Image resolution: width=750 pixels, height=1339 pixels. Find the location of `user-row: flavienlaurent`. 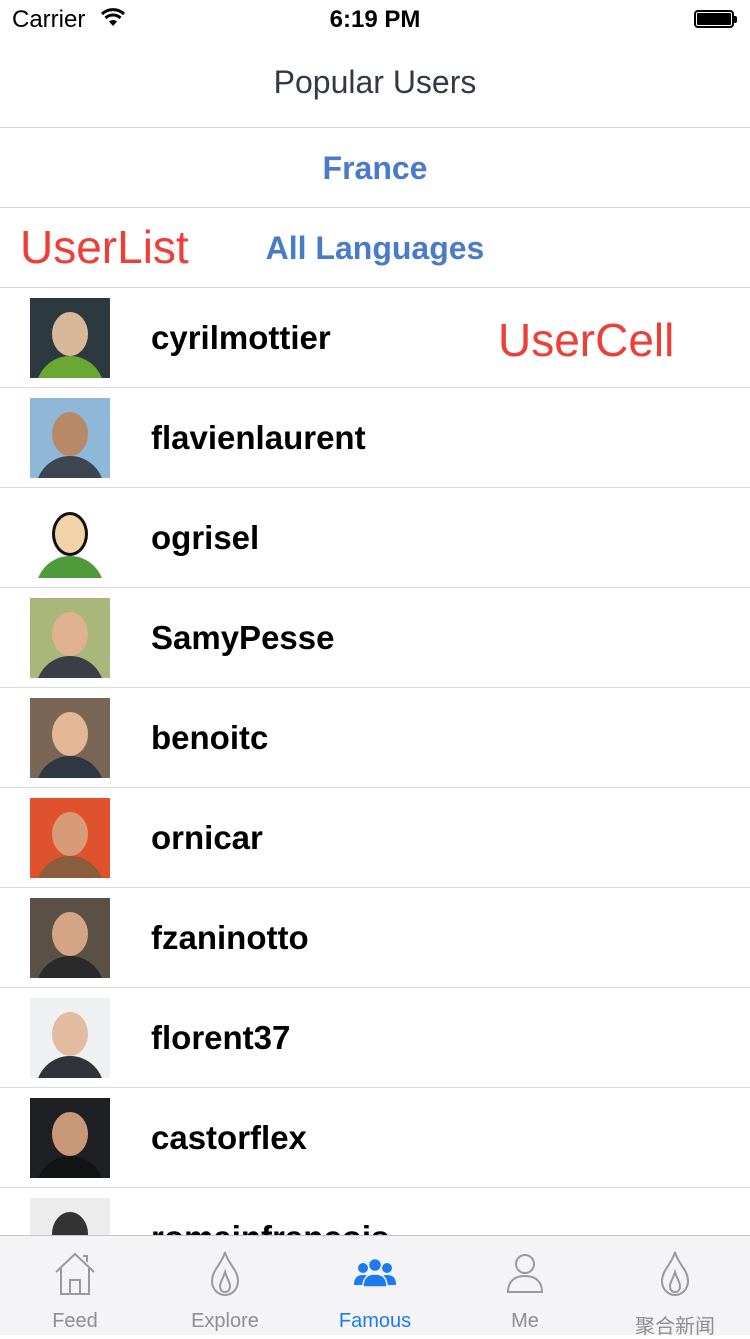

user-row: flavienlaurent is located at coordinates (375, 438).